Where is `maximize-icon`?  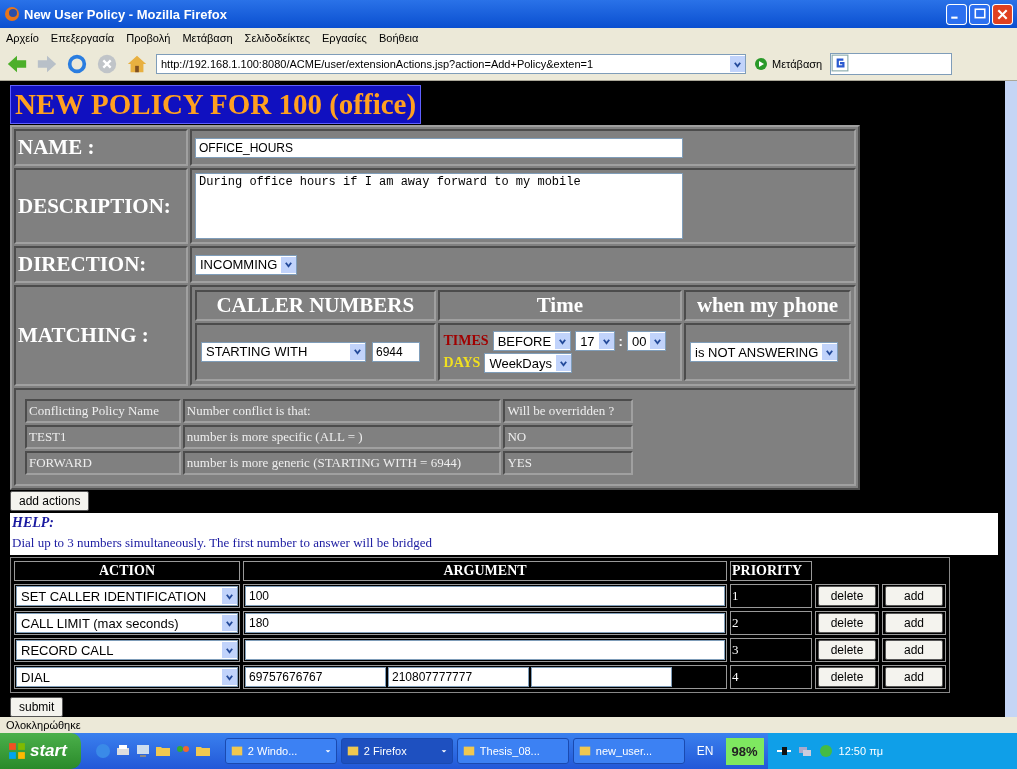 maximize-icon is located at coordinates (979, 14).